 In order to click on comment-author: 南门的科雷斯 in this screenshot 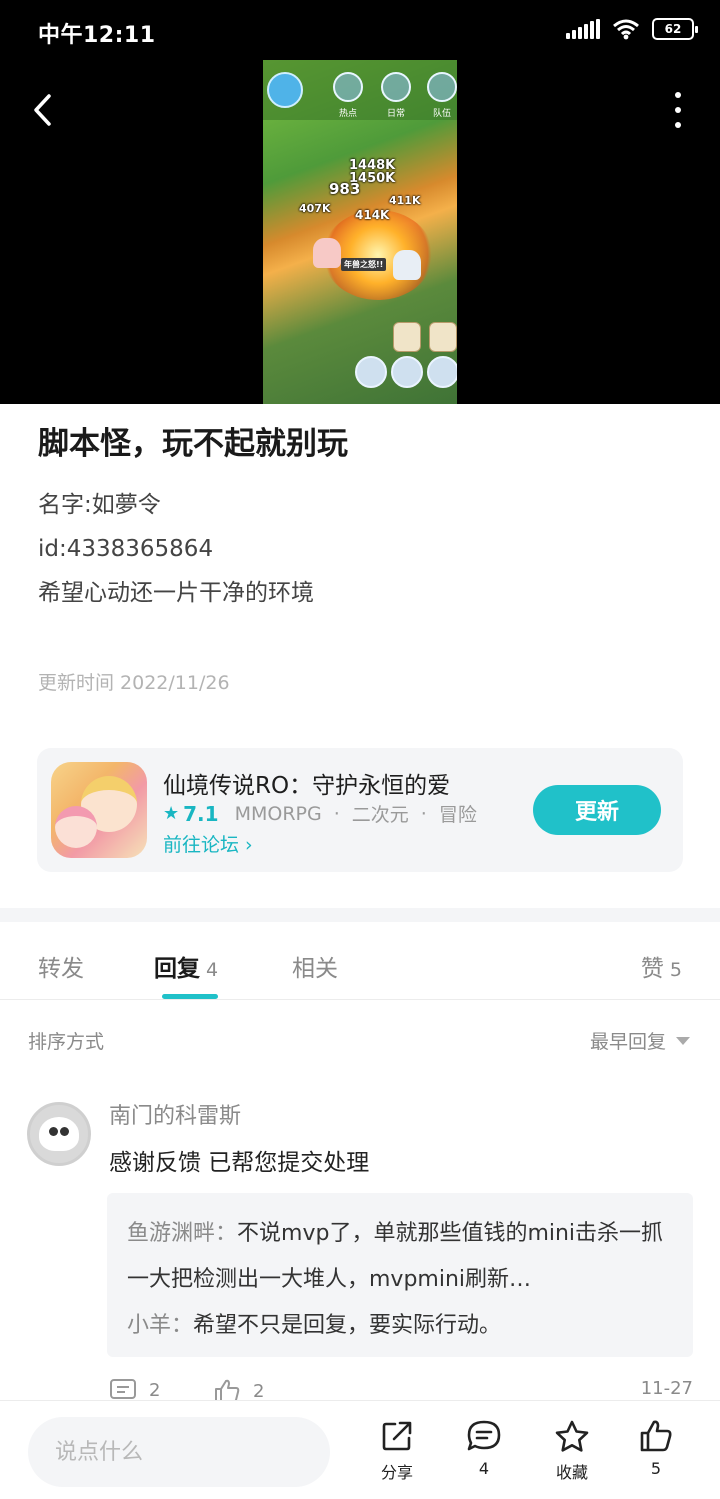, I will do `click(175, 1114)`.